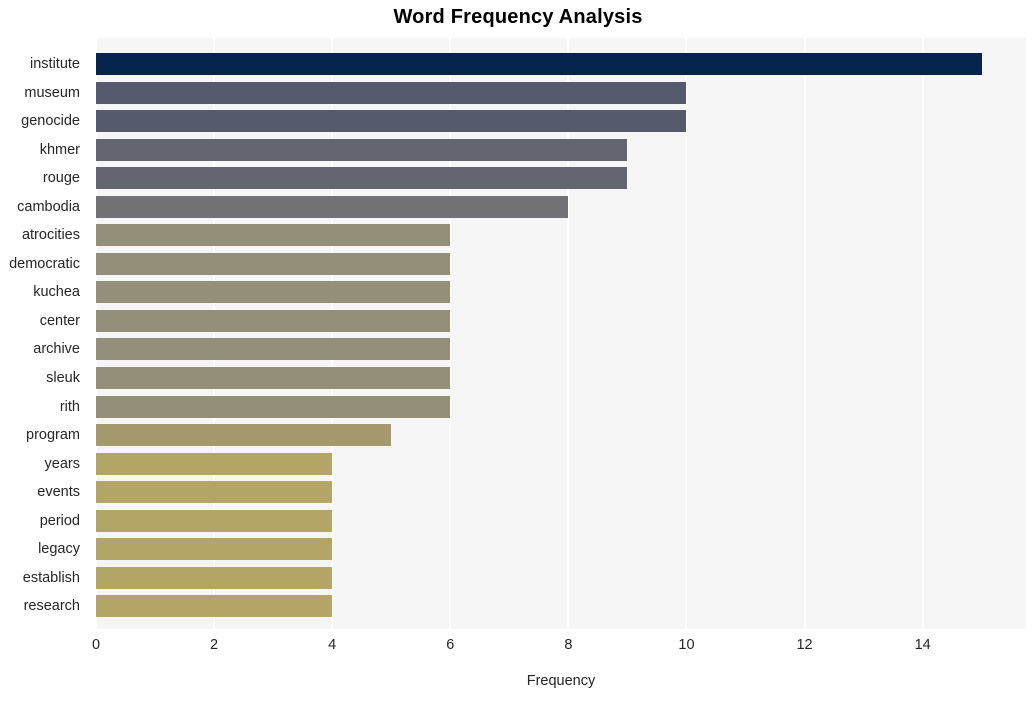 This screenshot has height=701, width=1036. Describe the element at coordinates (273, 377) in the screenshot. I see `bar-sleuk` at that location.